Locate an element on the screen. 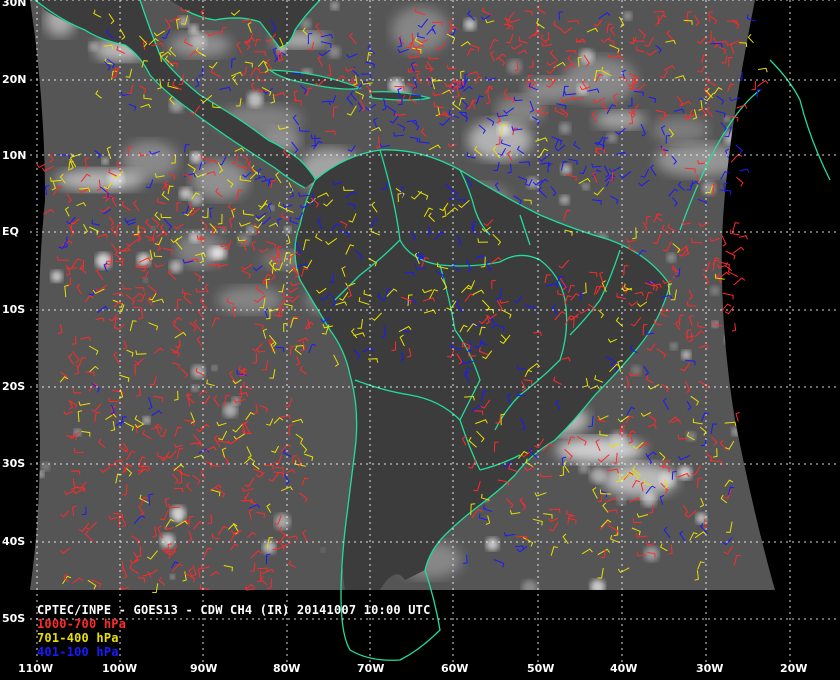 The height and width of the screenshot is (680, 840). lon-label-70w: 70W is located at coordinates (371, 668).